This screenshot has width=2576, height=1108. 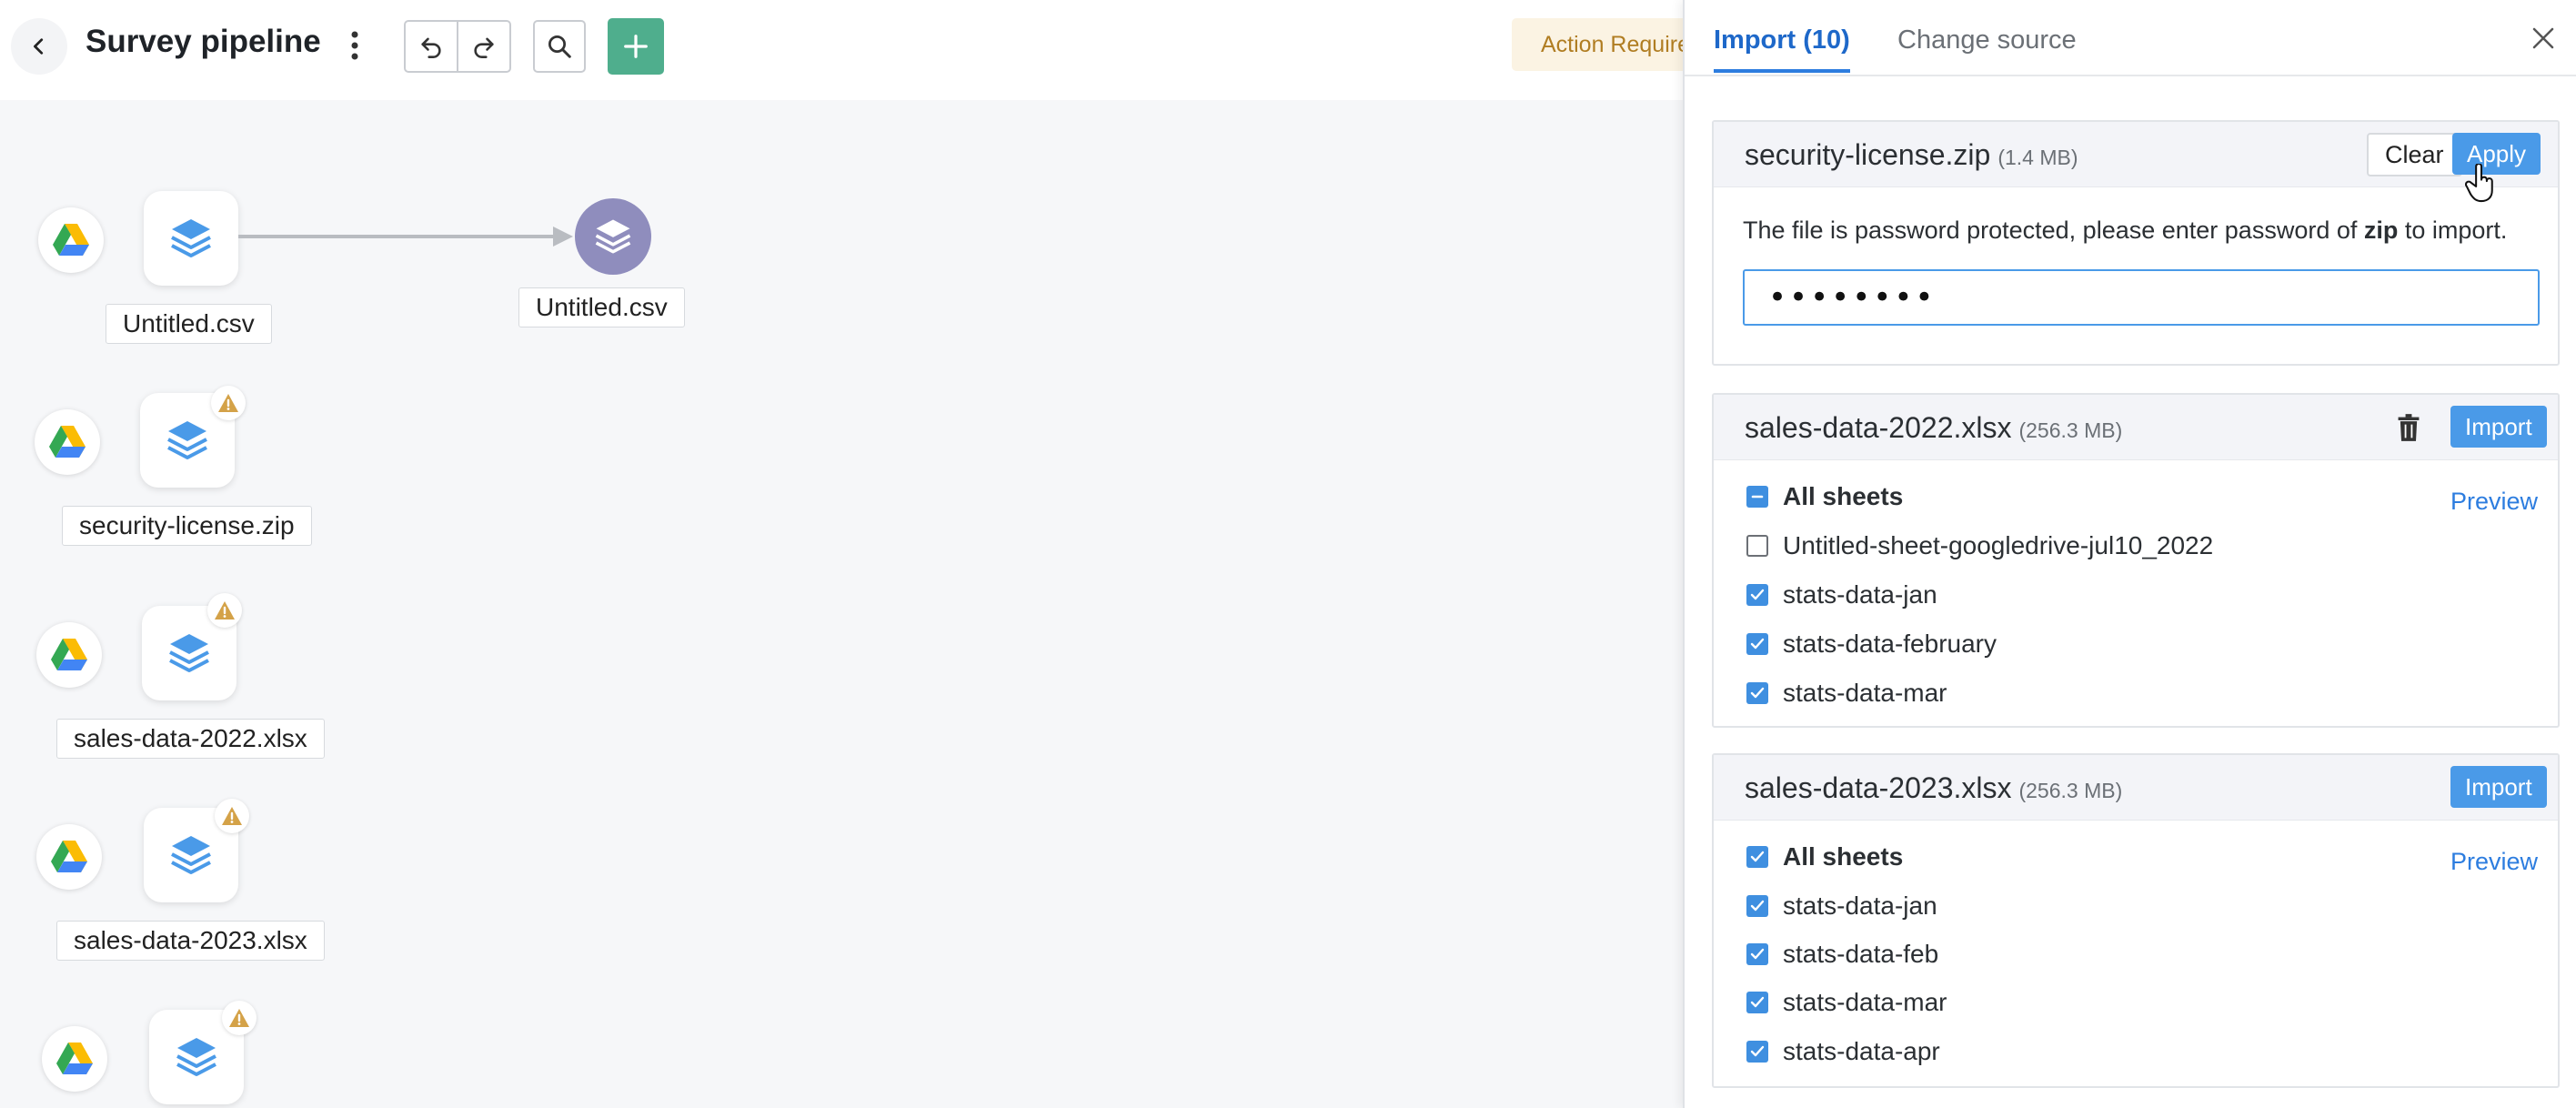 What do you see at coordinates (1757, 497) in the screenshot?
I see `checkbox-partial` at bounding box center [1757, 497].